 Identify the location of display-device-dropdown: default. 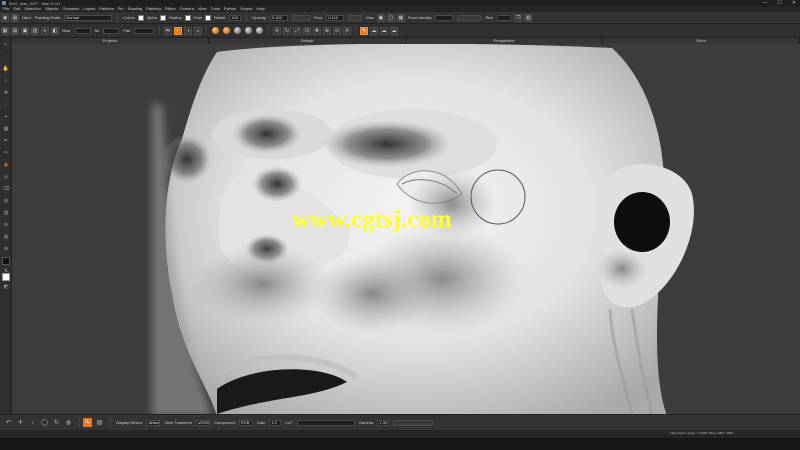
(153, 422).